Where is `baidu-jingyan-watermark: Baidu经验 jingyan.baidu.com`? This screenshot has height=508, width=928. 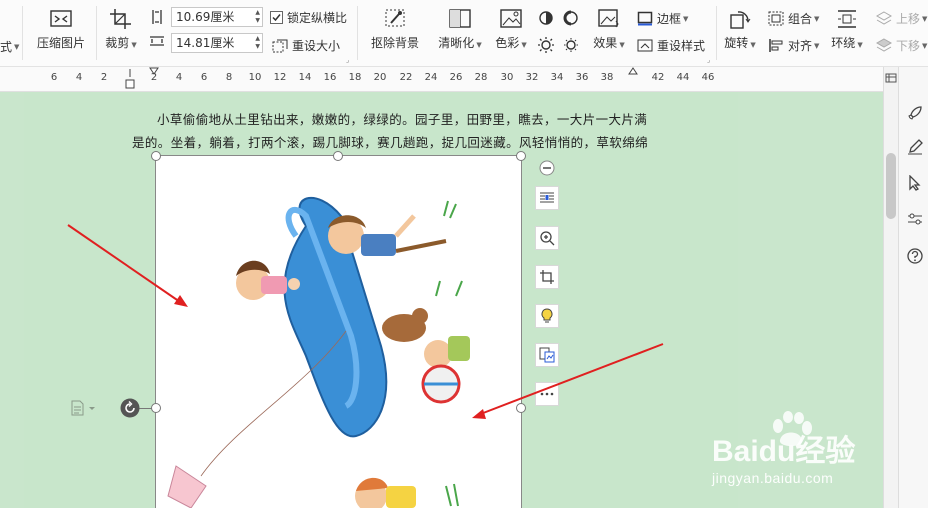
baidu-jingyan-watermark: Baidu经验 jingyan.baidu.com is located at coordinates (784, 448).